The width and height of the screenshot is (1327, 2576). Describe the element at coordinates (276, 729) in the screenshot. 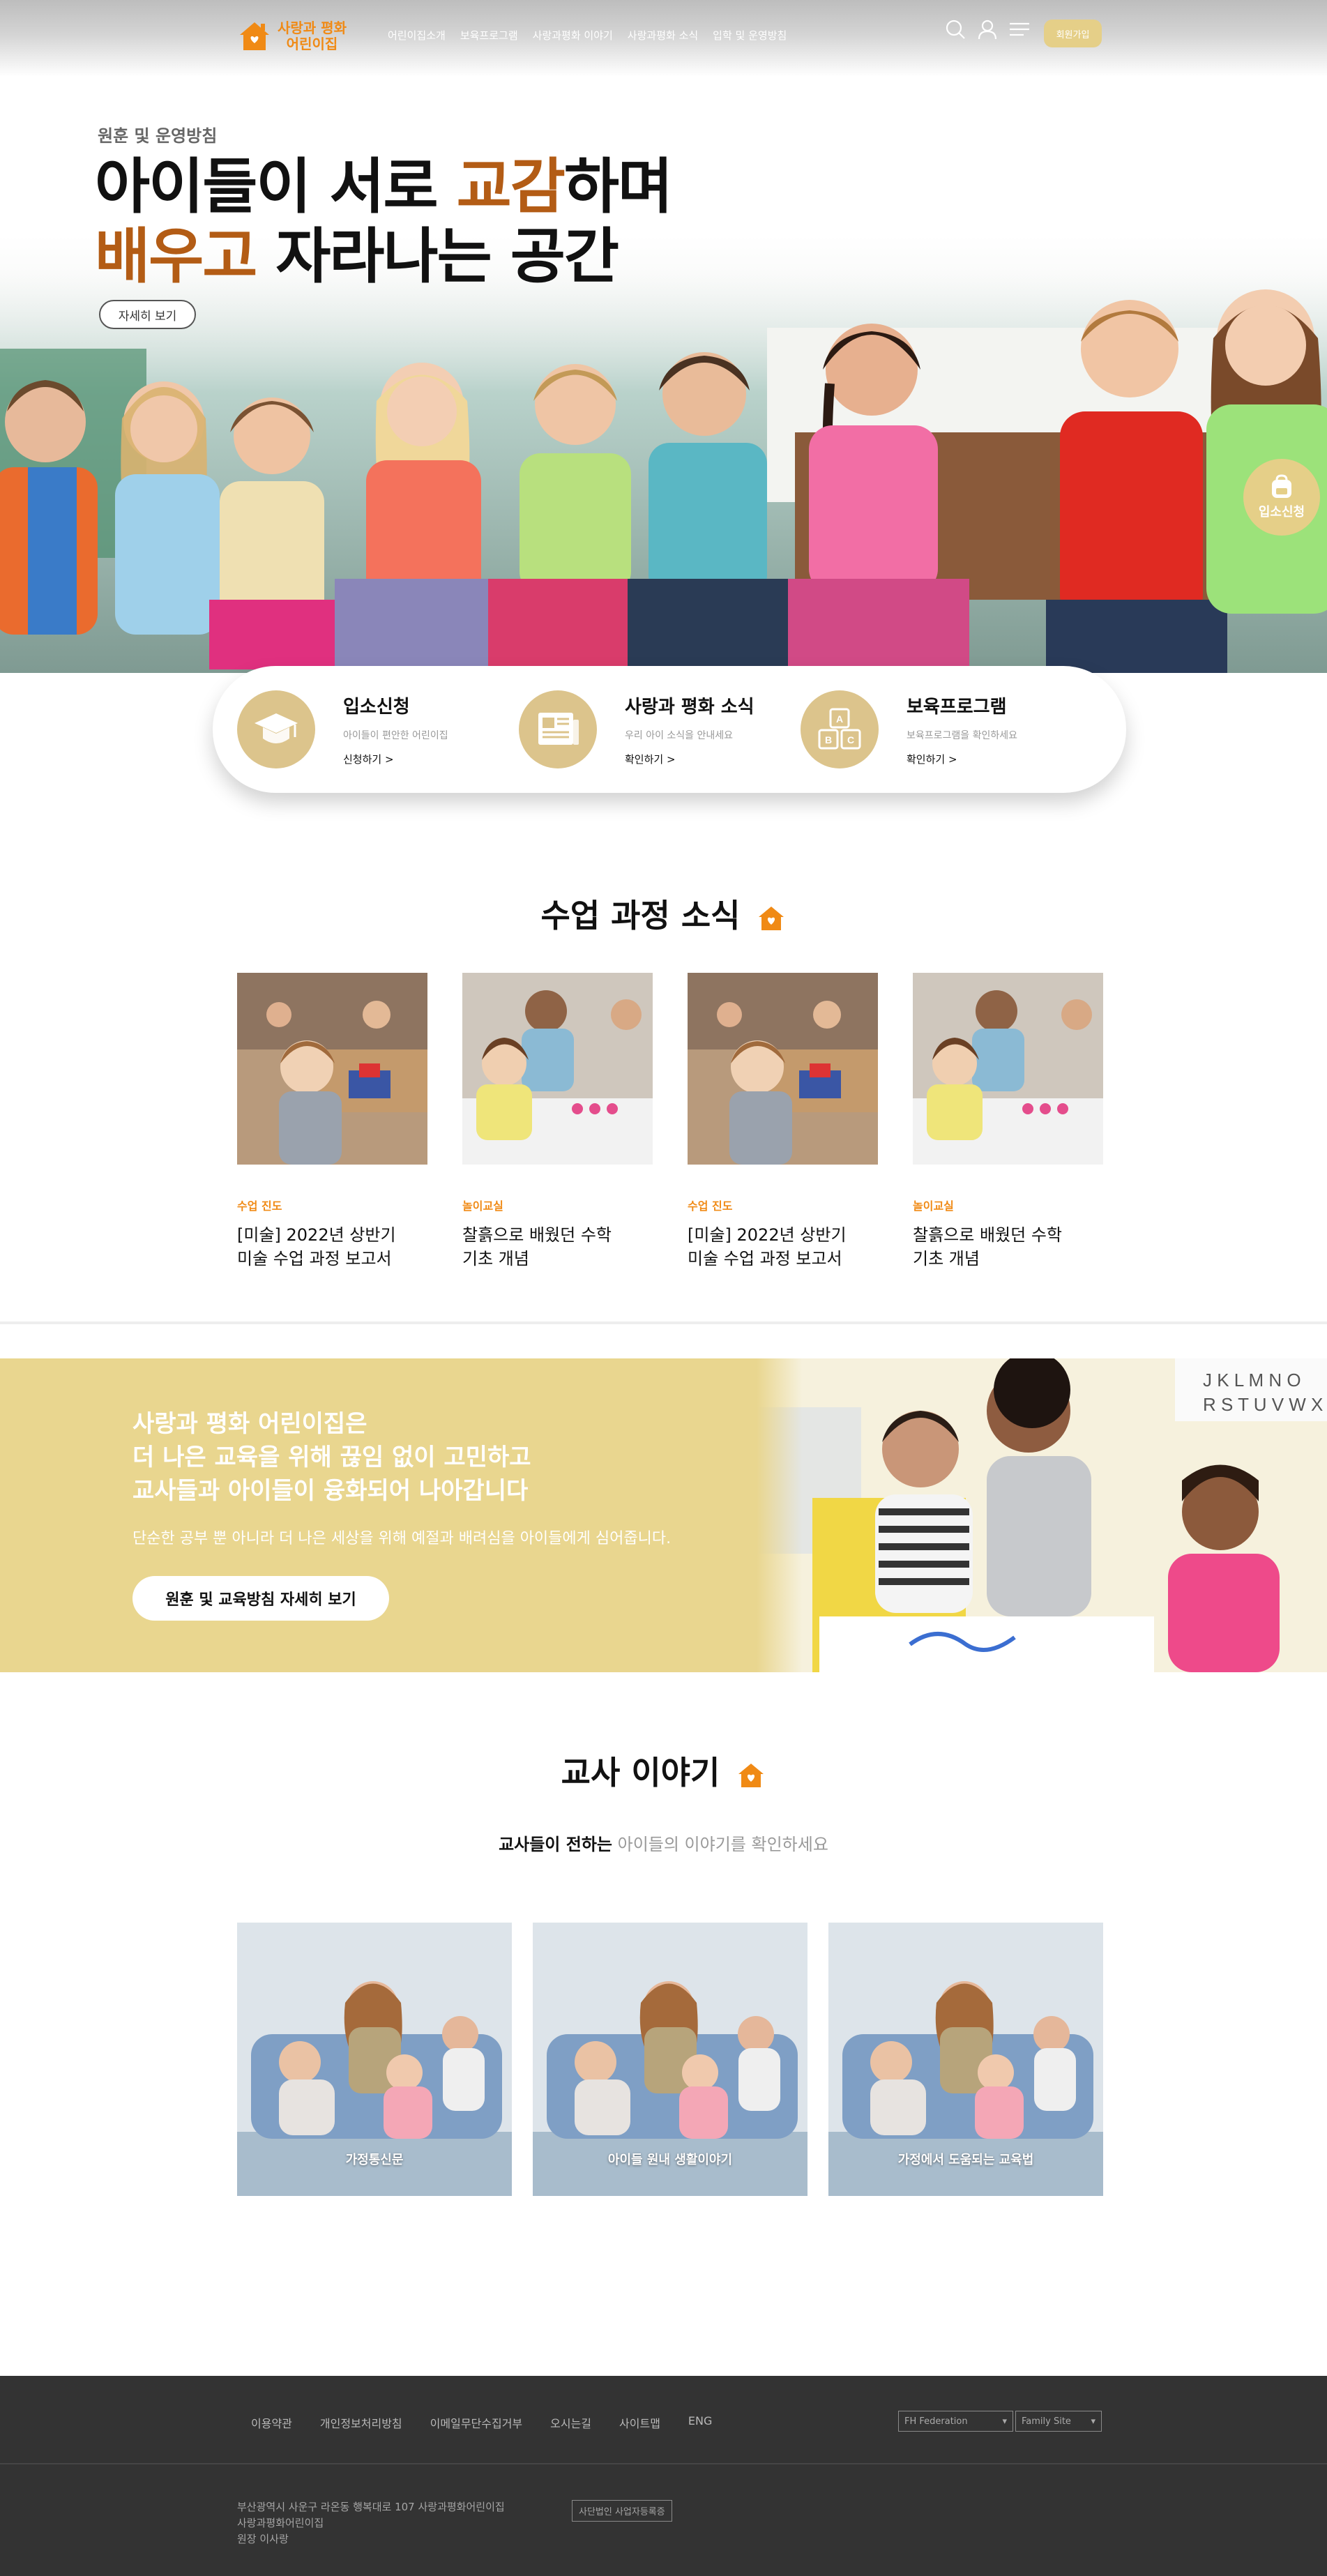

I see `graduation-cap-icon` at that location.